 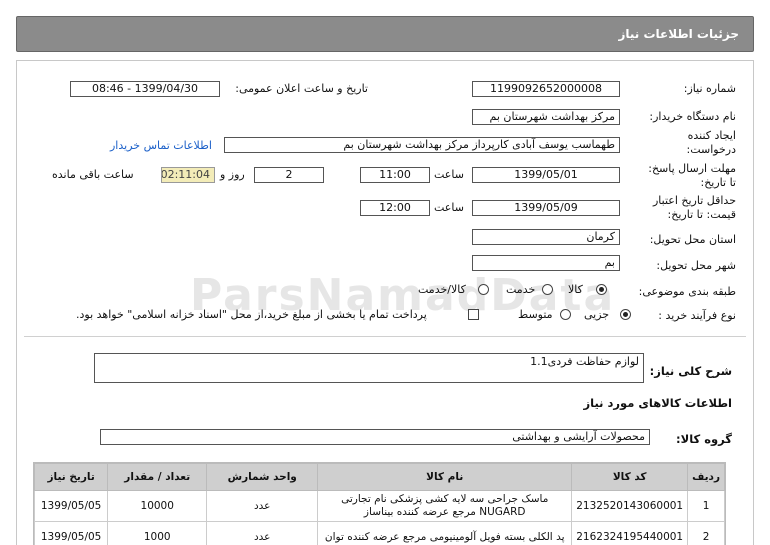 What do you see at coordinates (546, 237) in the screenshot?
I see `province-field: کرمان` at bounding box center [546, 237].